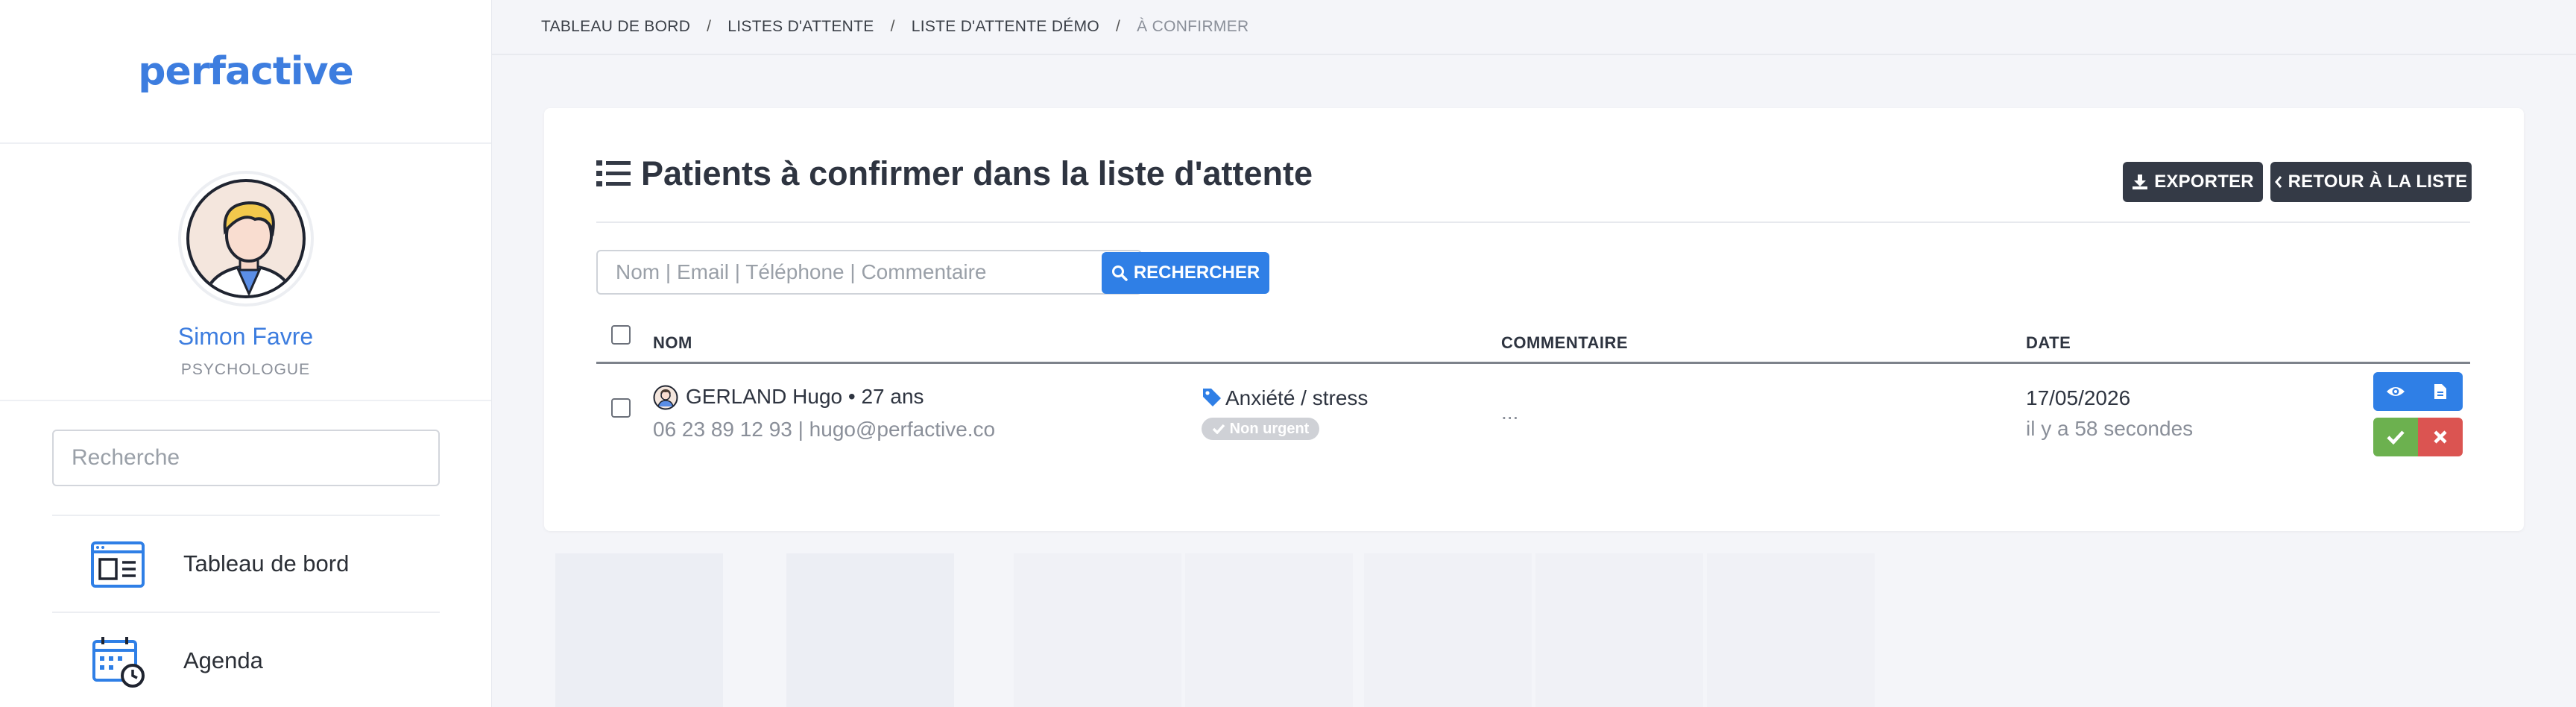 Image resolution: width=2576 pixels, height=707 pixels. What do you see at coordinates (672, 343) in the screenshot?
I see `column-header-name: NOM` at bounding box center [672, 343].